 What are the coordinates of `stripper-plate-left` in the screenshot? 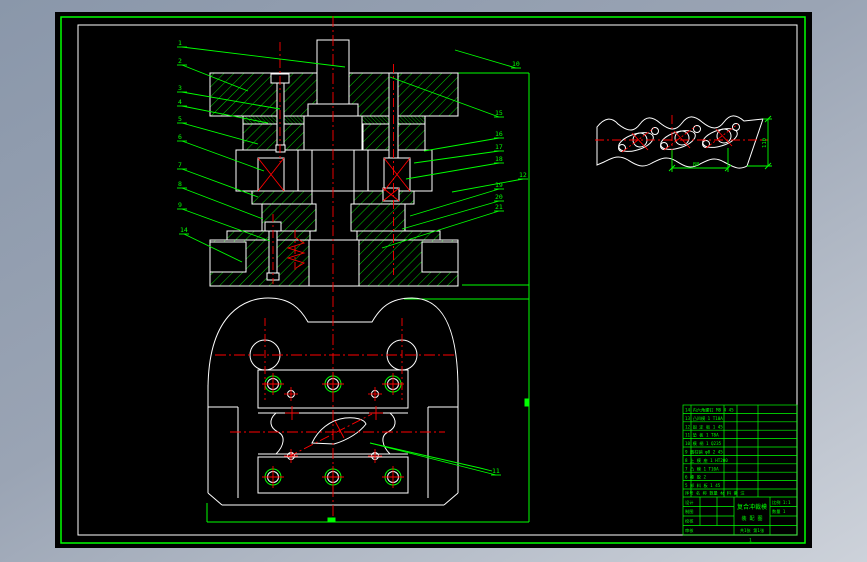 It's located at (282, 197).